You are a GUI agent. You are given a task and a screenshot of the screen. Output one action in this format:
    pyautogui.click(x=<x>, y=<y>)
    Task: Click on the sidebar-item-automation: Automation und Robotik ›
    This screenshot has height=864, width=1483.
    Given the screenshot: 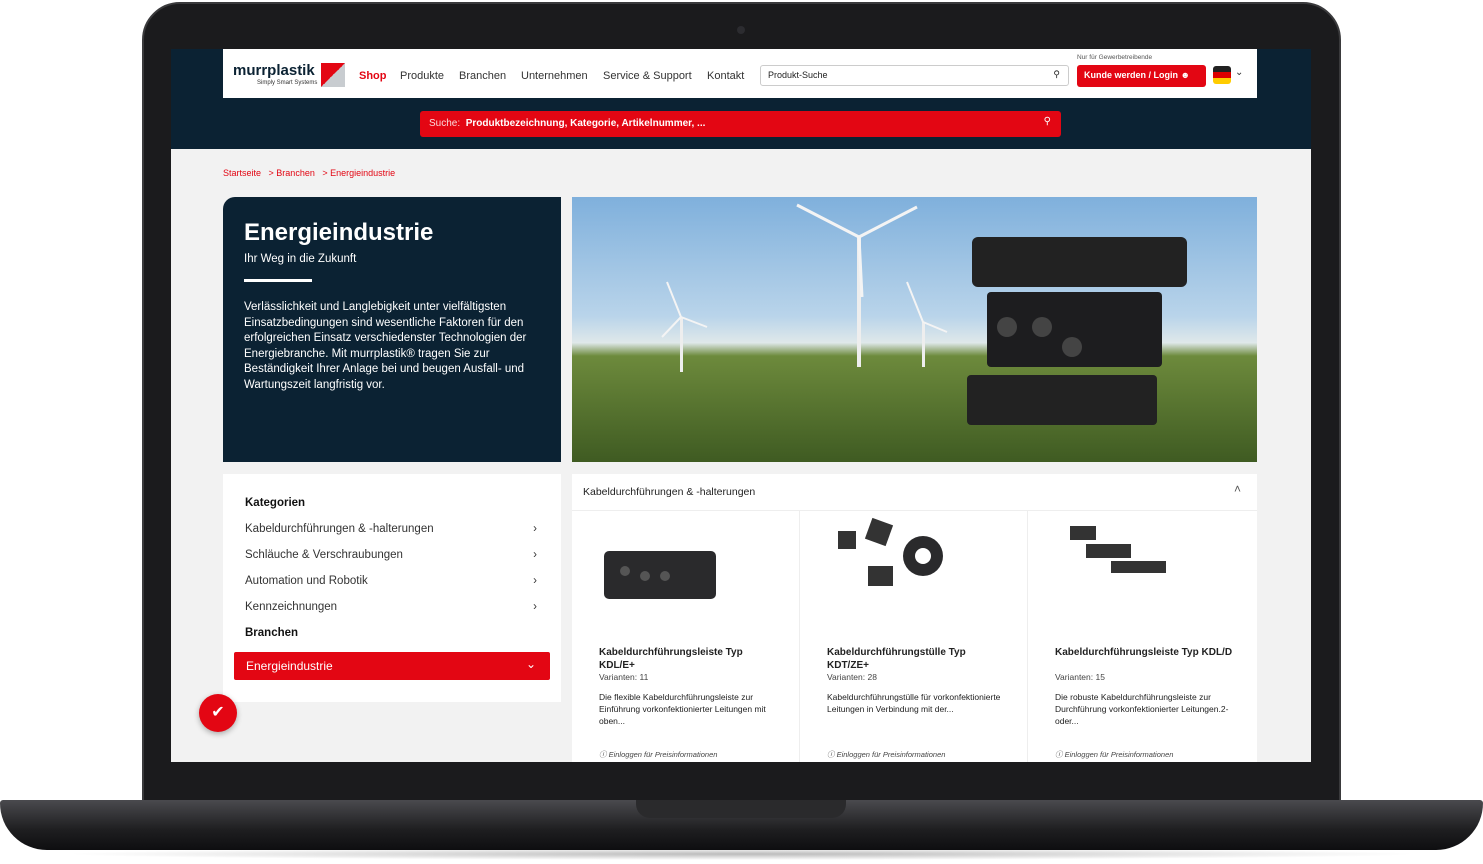 What is the action you would take?
    pyautogui.click(x=391, y=581)
    